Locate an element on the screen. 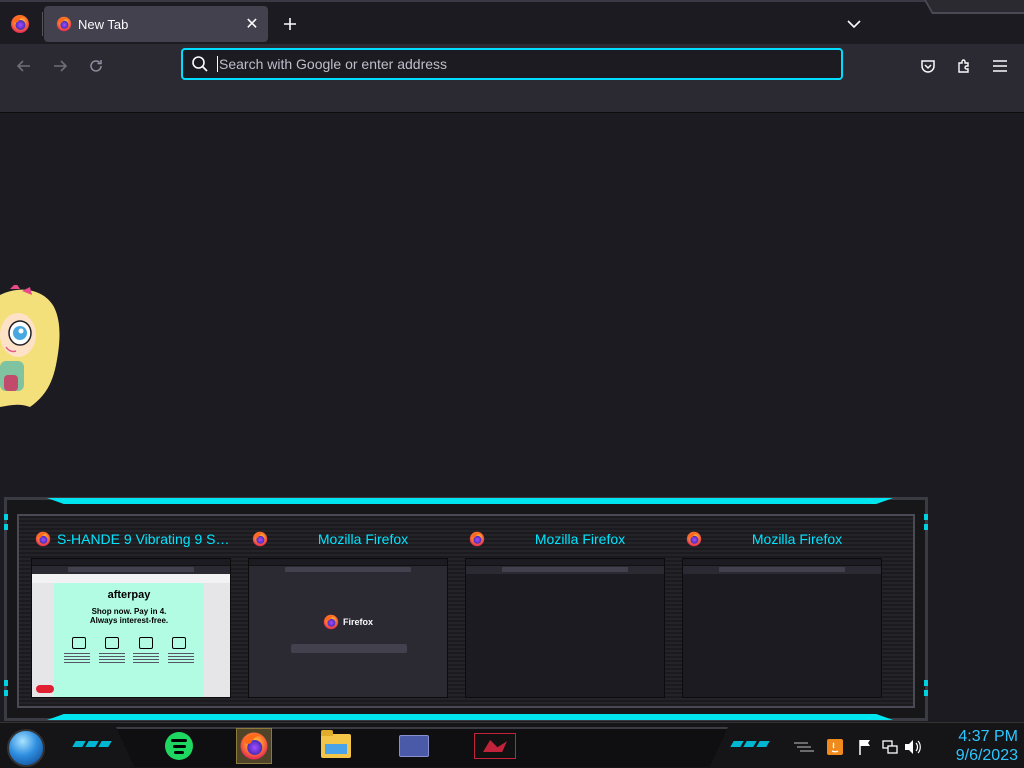  game-icon is located at coordinates (495, 746).